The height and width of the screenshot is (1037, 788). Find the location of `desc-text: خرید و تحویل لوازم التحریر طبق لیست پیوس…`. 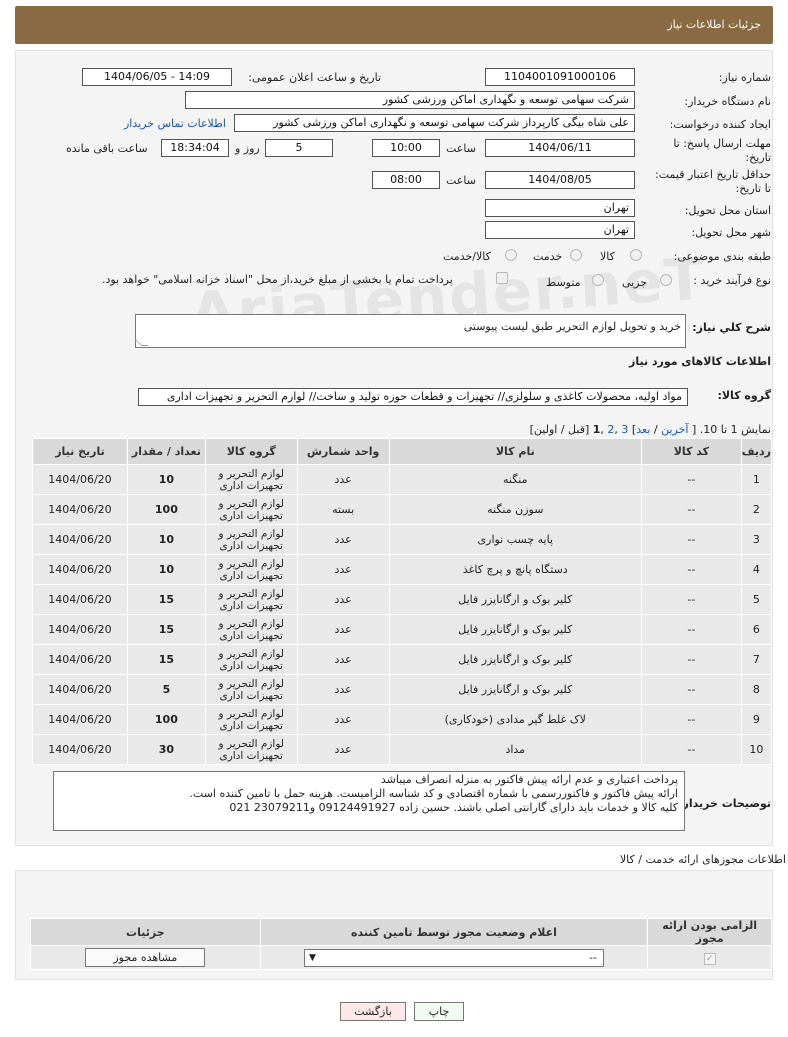

desc-text: خرید و تحویل لوازم التحریر طبق لیست پیوس… is located at coordinates (572, 326).